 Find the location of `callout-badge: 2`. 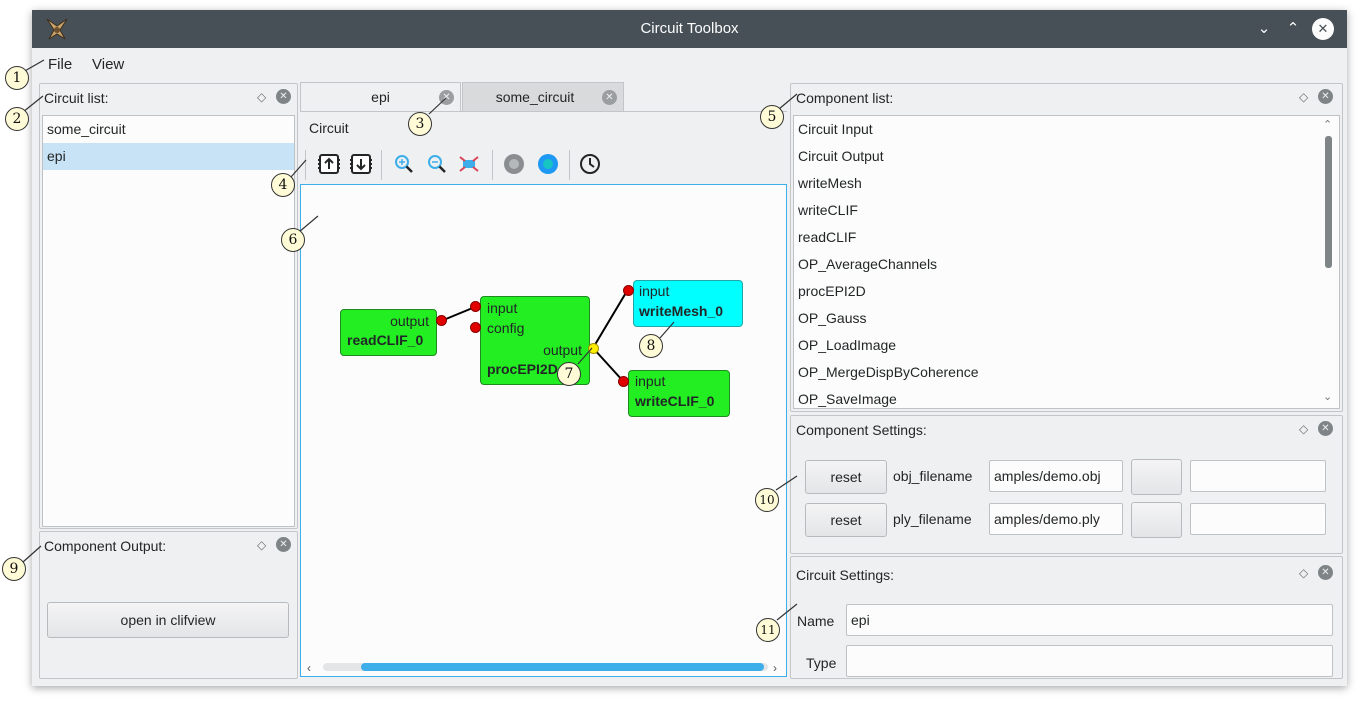

callout-badge: 2 is located at coordinates (17, 119).